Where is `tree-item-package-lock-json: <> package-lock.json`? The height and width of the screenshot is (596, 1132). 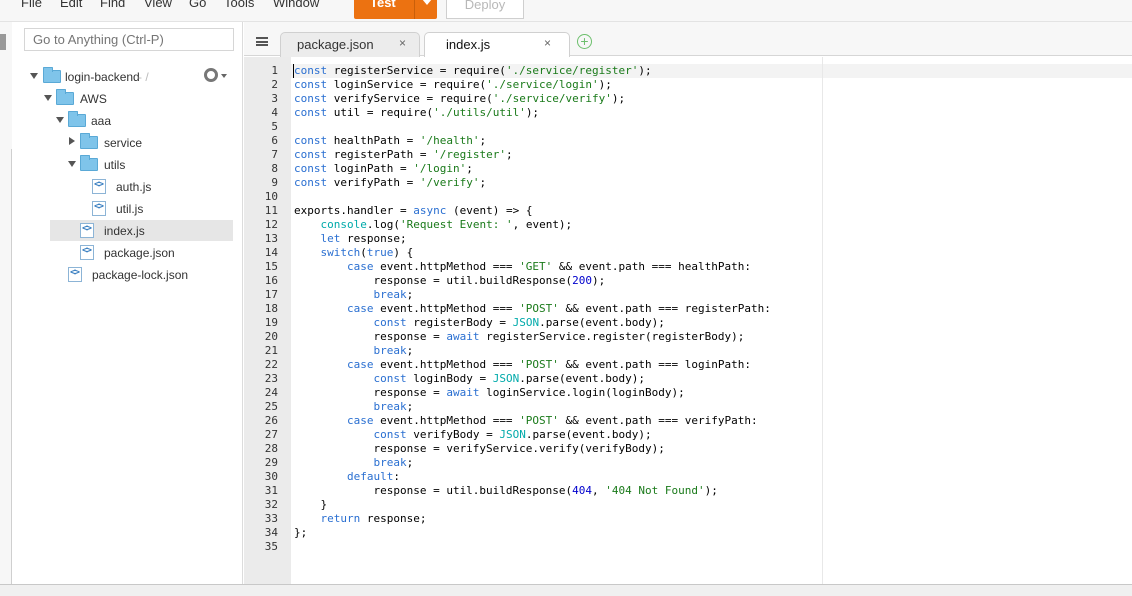
tree-item-package-lock-json: <> package-lock.json is located at coordinates (143, 275).